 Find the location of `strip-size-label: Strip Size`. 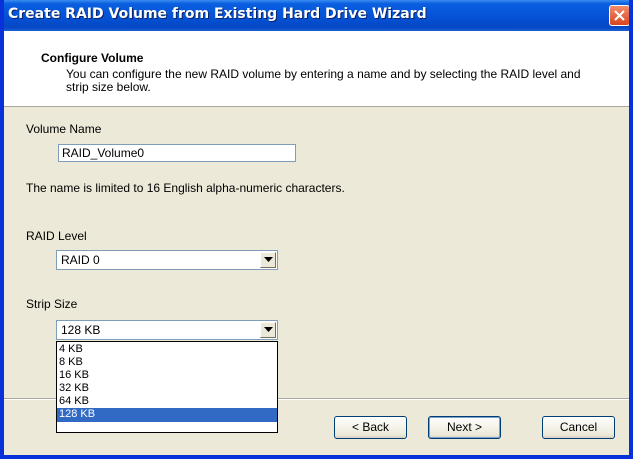

strip-size-label: Strip Size is located at coordinates (52, 304).